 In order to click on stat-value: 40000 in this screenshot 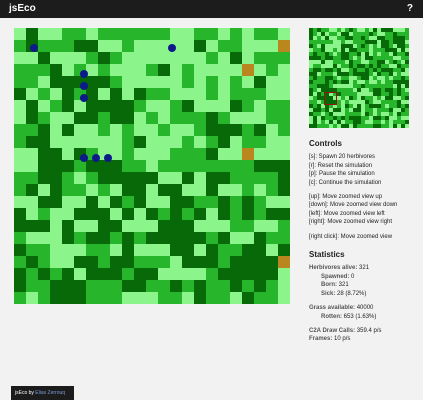, I will do `click(365, 308)`.